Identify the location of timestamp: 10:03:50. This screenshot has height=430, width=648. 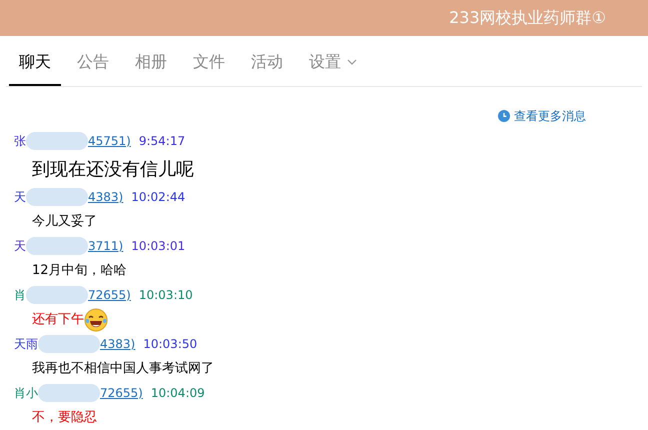
(170, 344).